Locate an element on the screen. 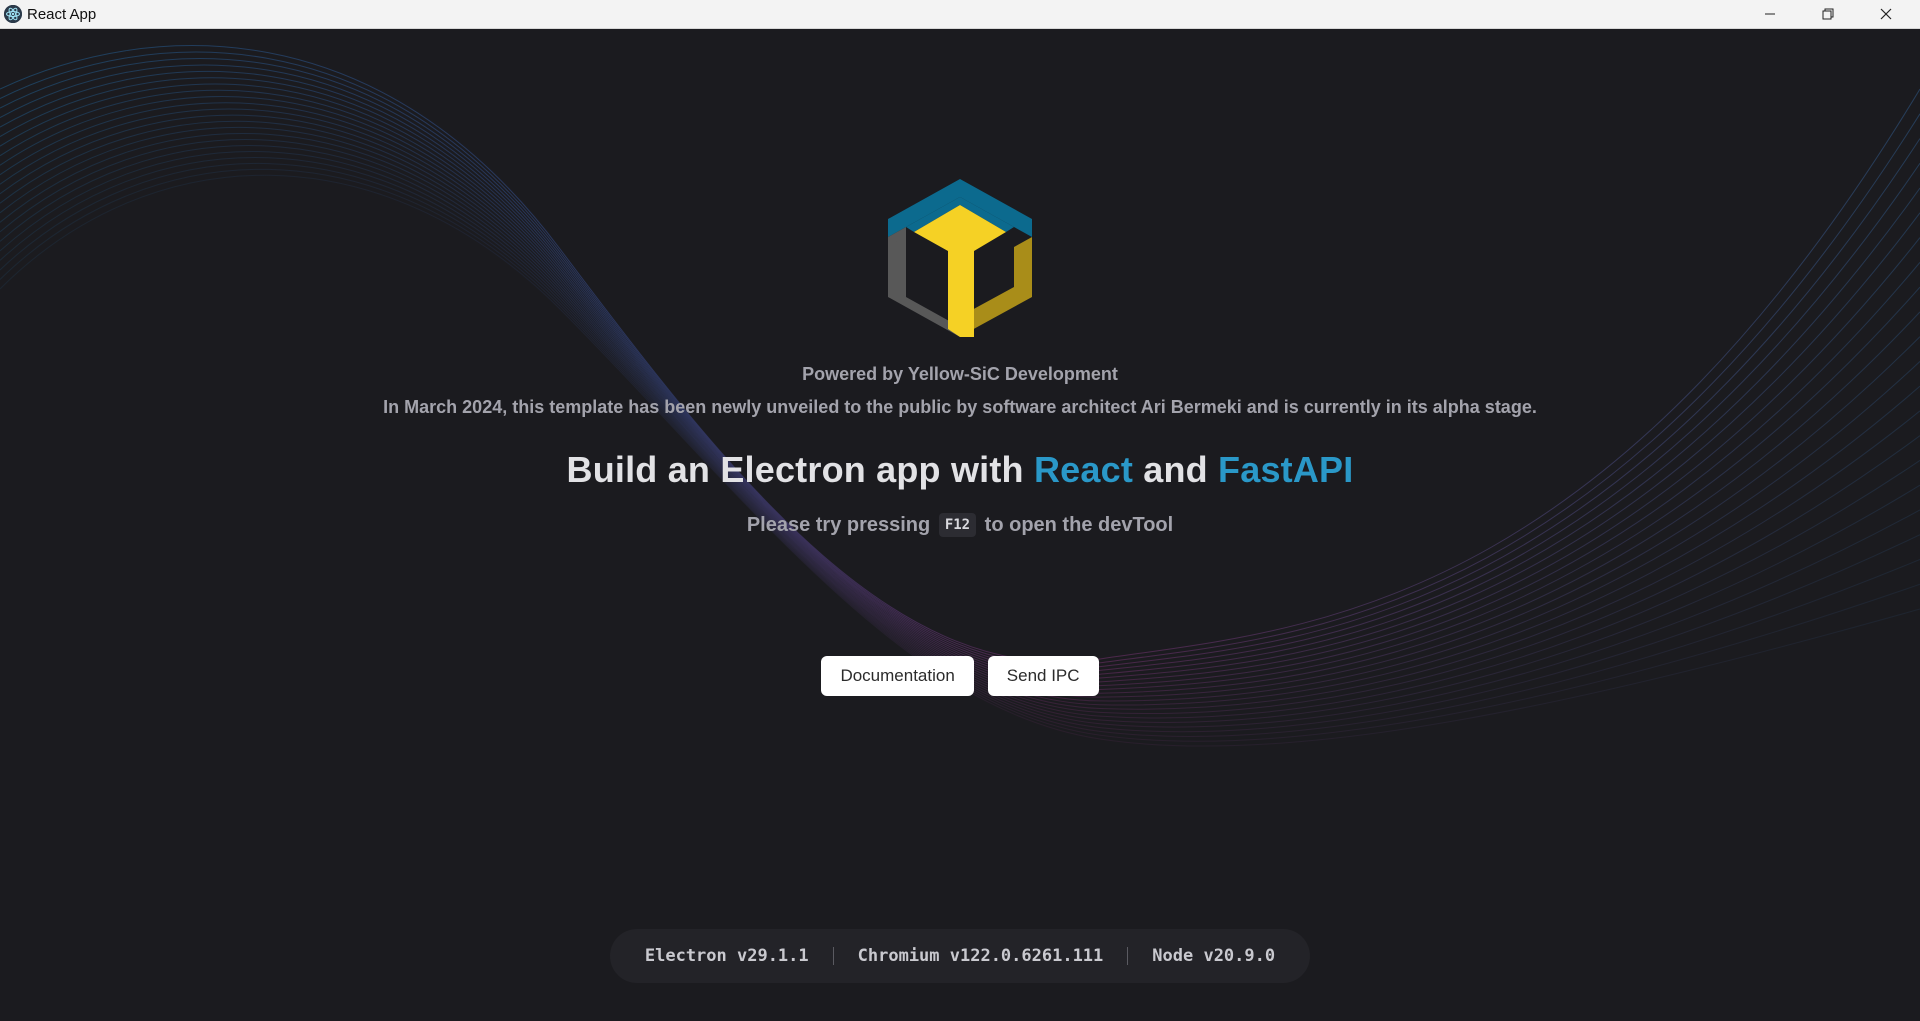 This screenshot has height=1021, width=1920. headline-fastapi: FastAPI is located at coordinates (1286, 469).